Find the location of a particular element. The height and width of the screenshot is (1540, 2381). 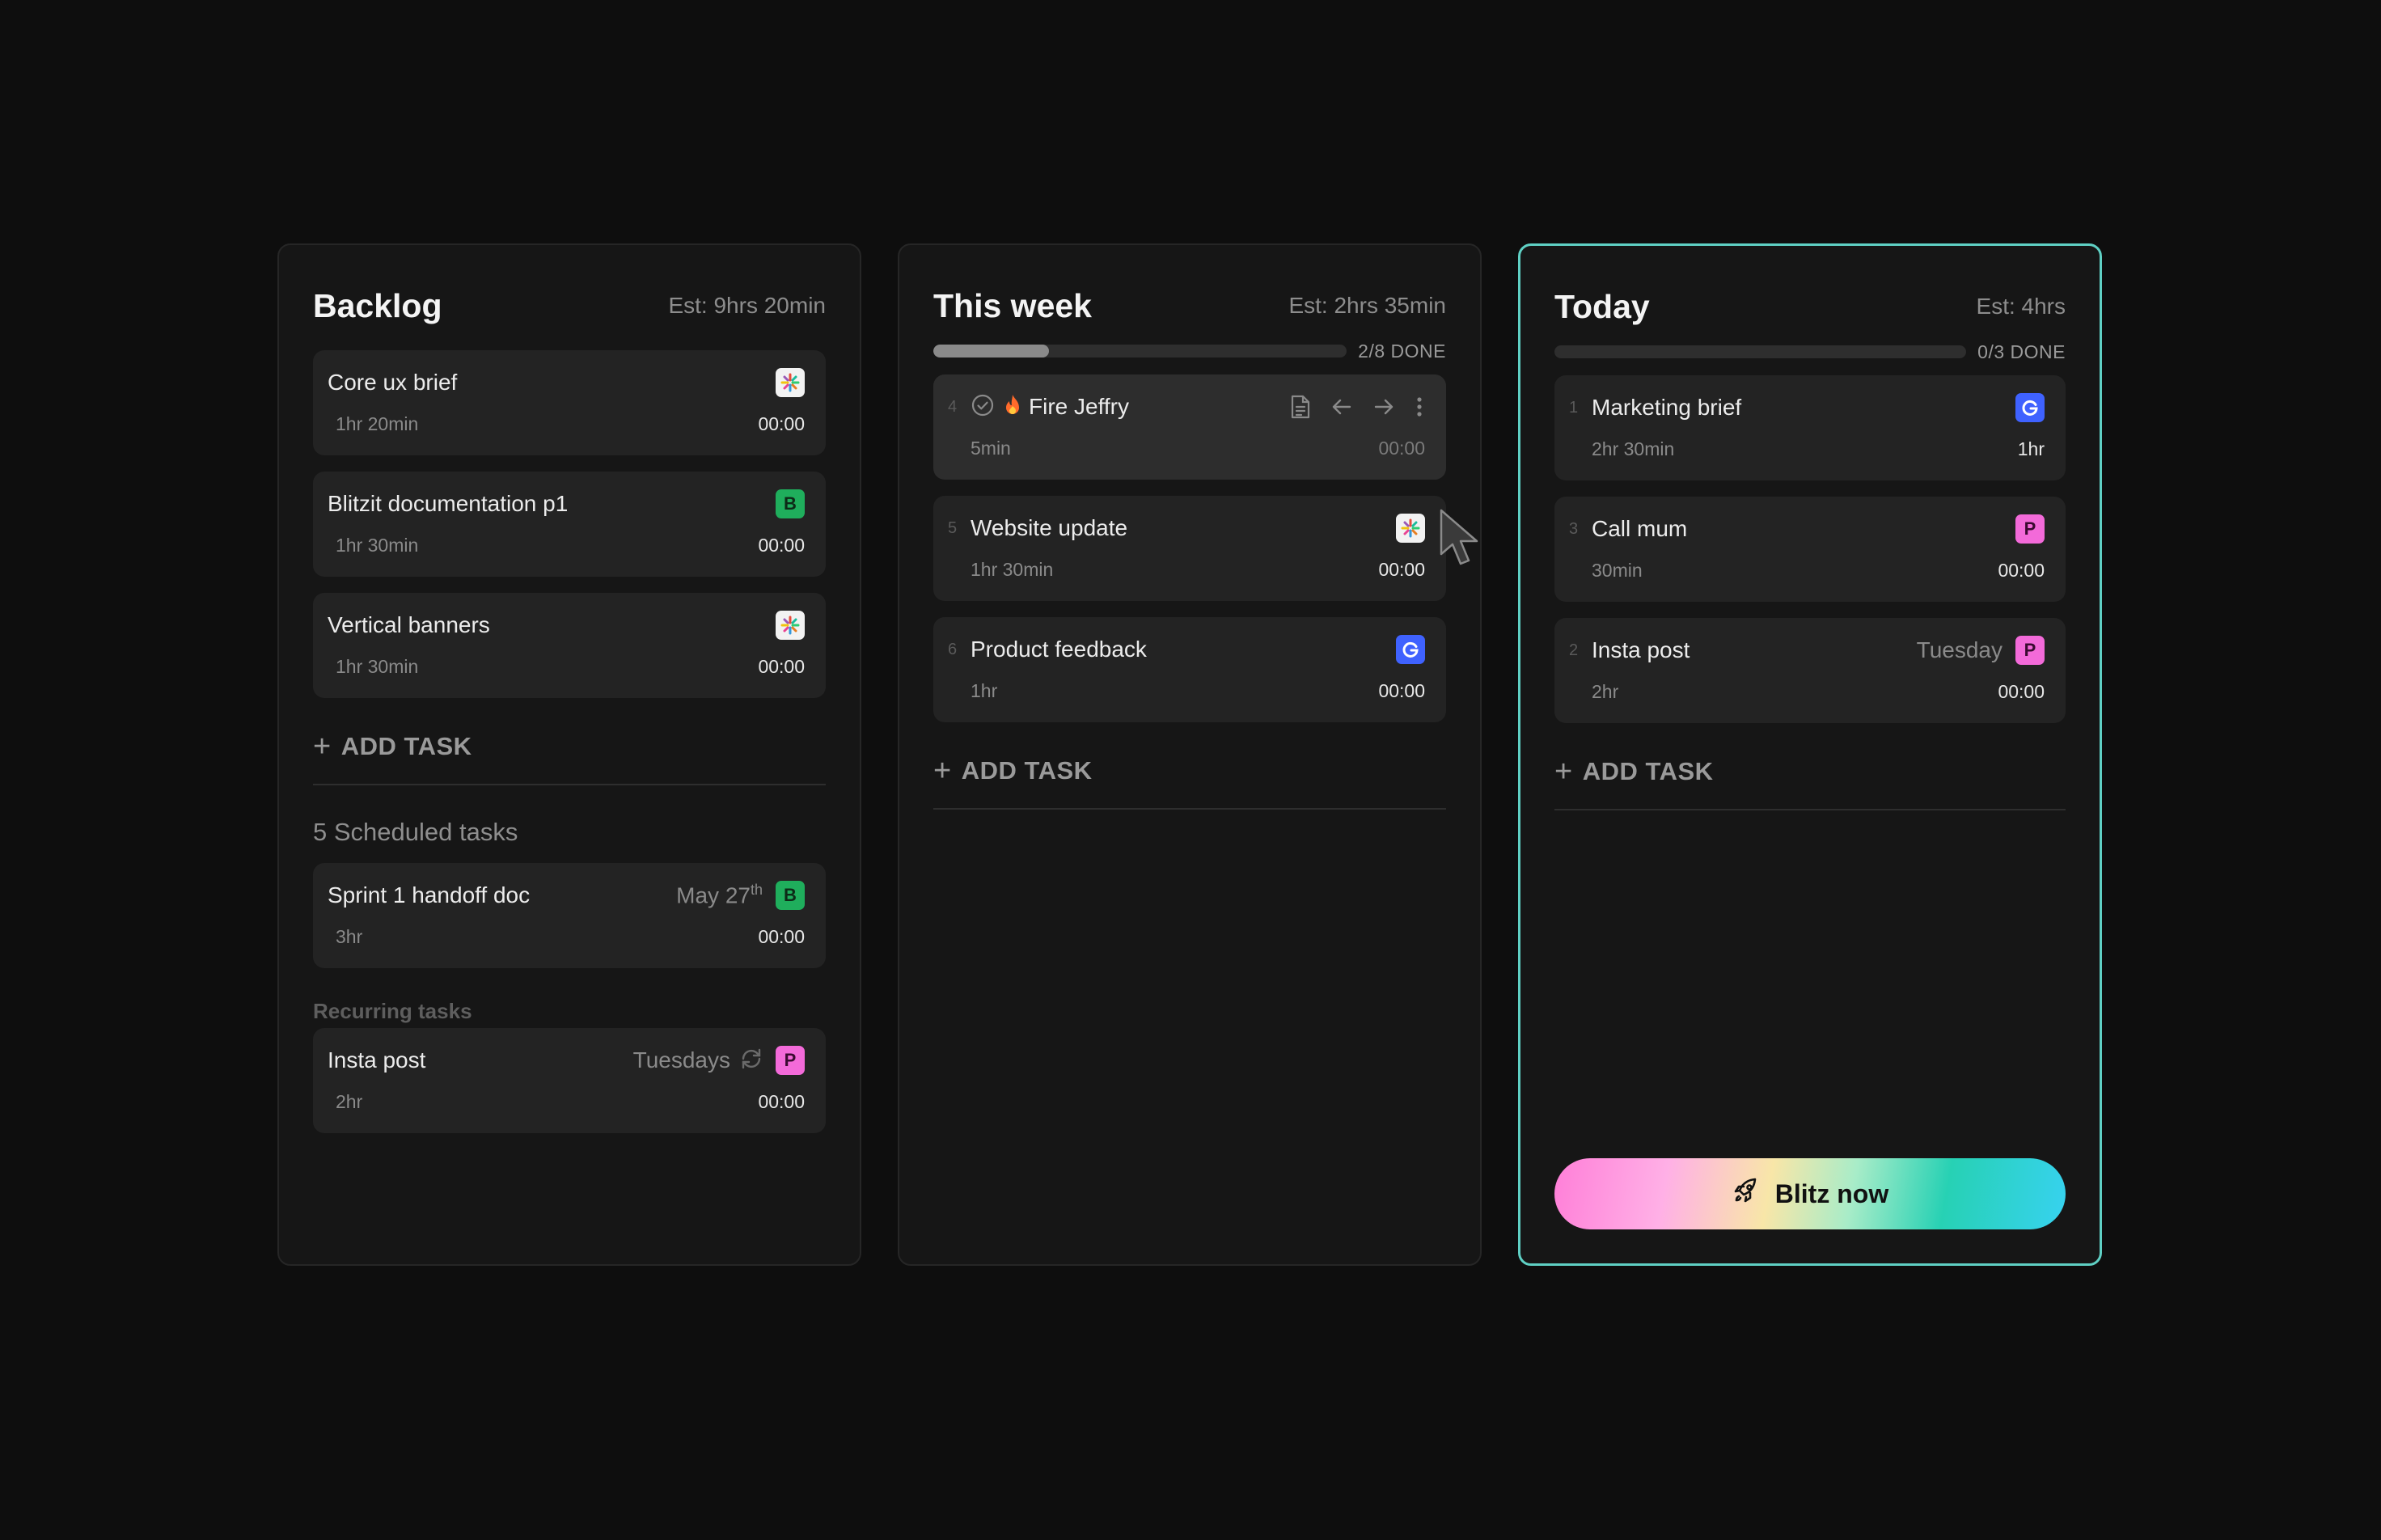

task-title: Vertical banners is located at coordinates (409, 624).